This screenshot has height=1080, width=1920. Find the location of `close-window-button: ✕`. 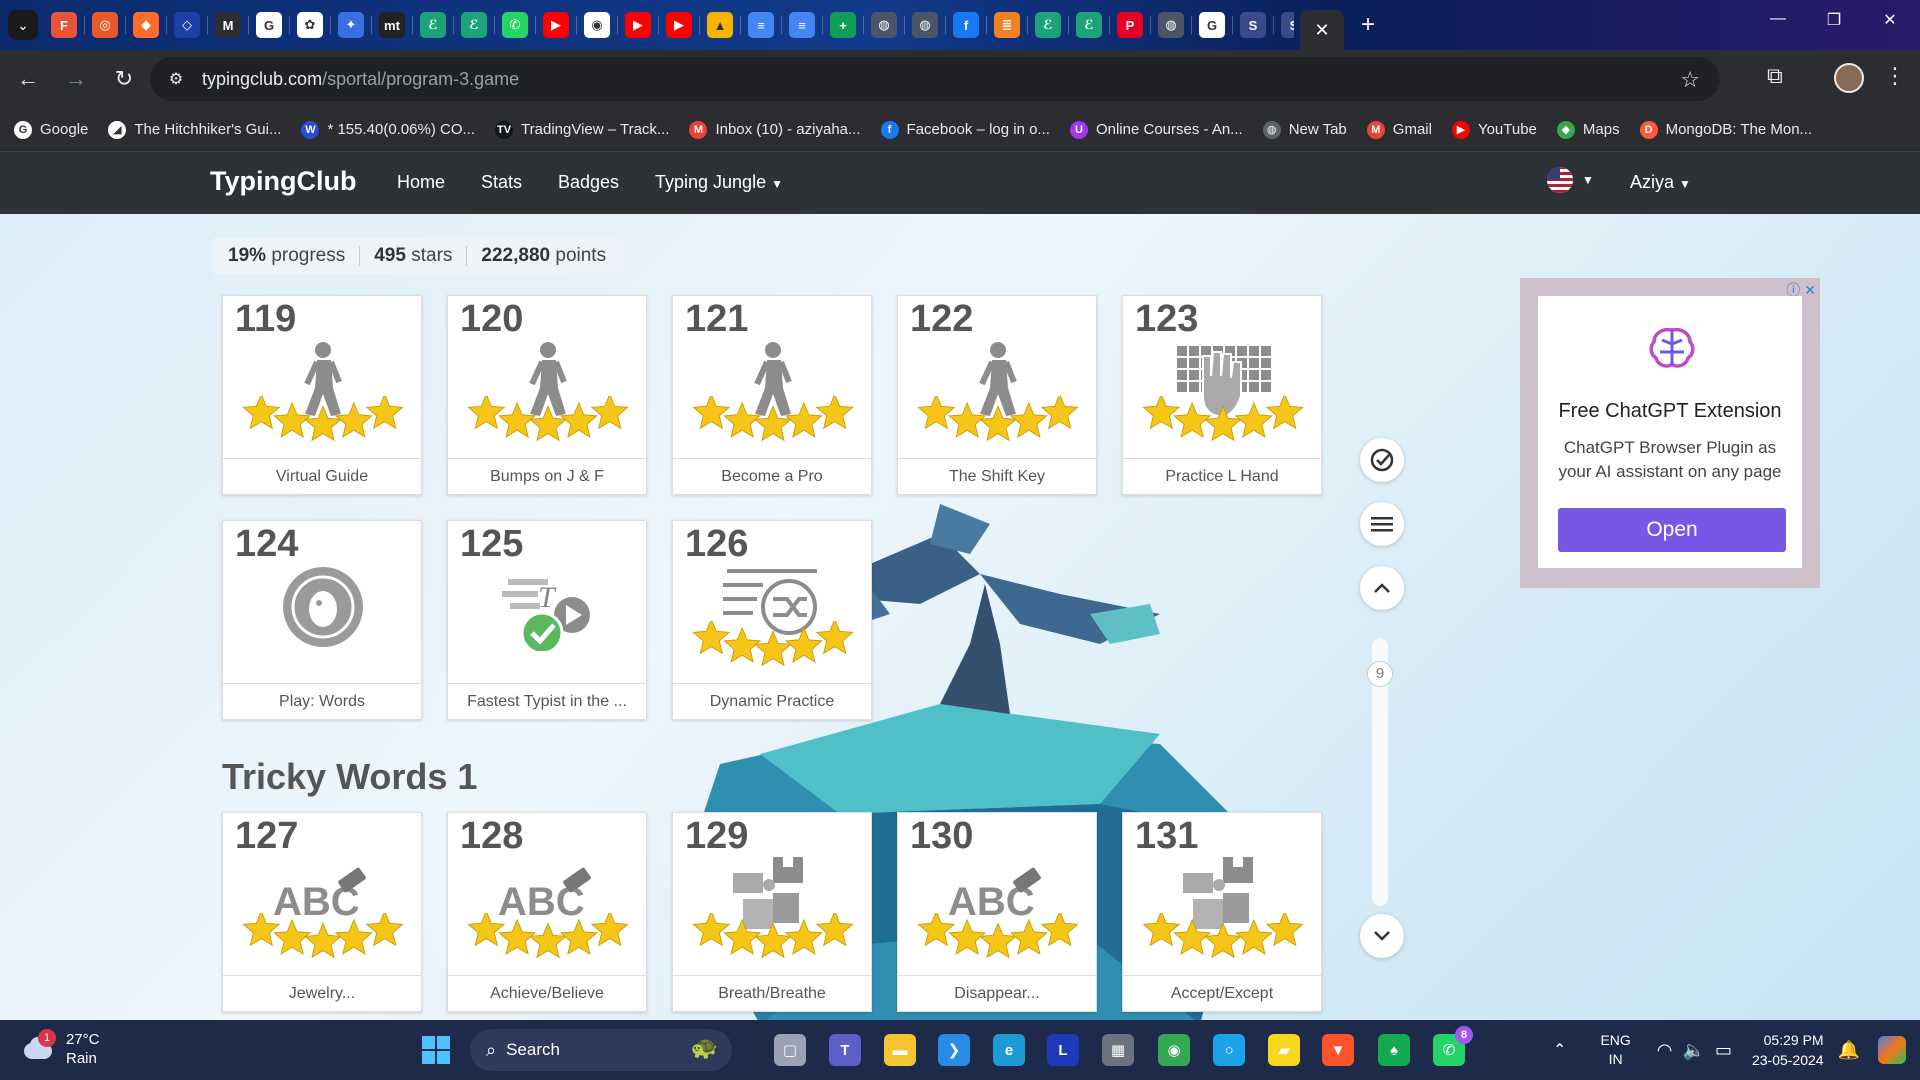

close-window-button: ✕ is located at coordinates (1890, 20).